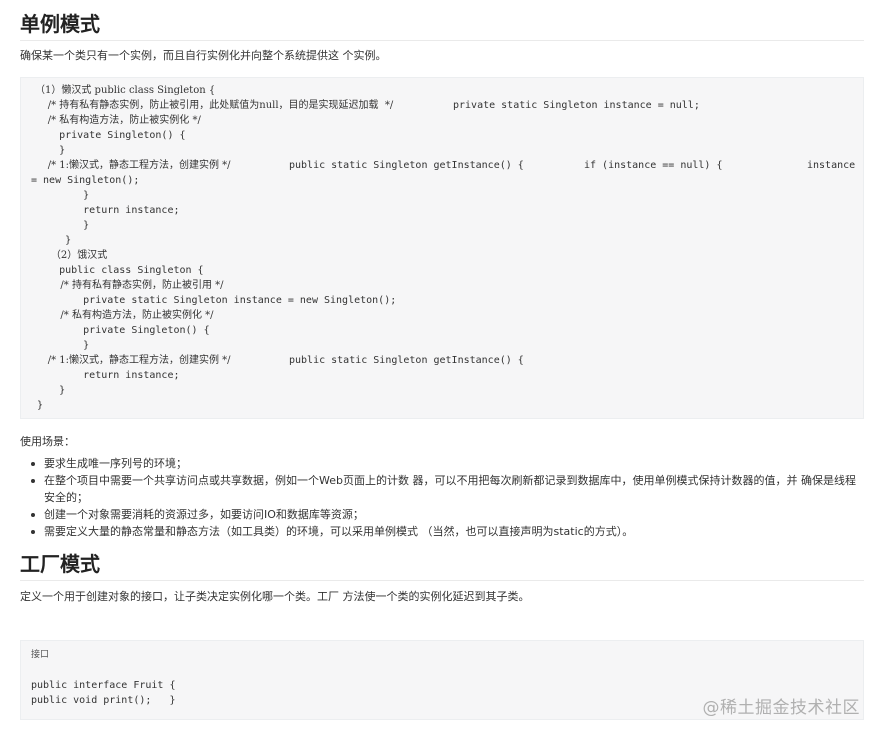  What do you see at coordinates (781, 708) in the screenshot?
I see `watermark: @稀土掘金技术社区` at bounding box center [781, 708].